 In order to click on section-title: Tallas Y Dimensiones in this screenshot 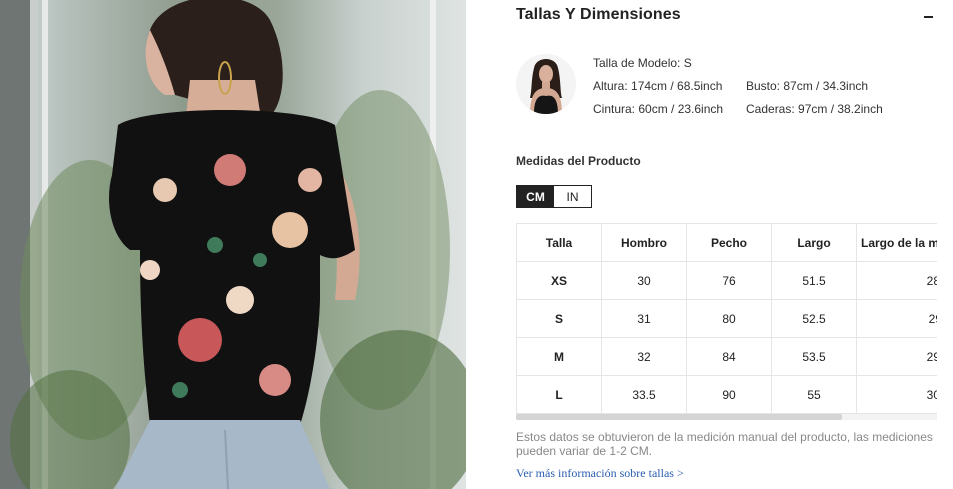, I will do `click(598, 14)`.